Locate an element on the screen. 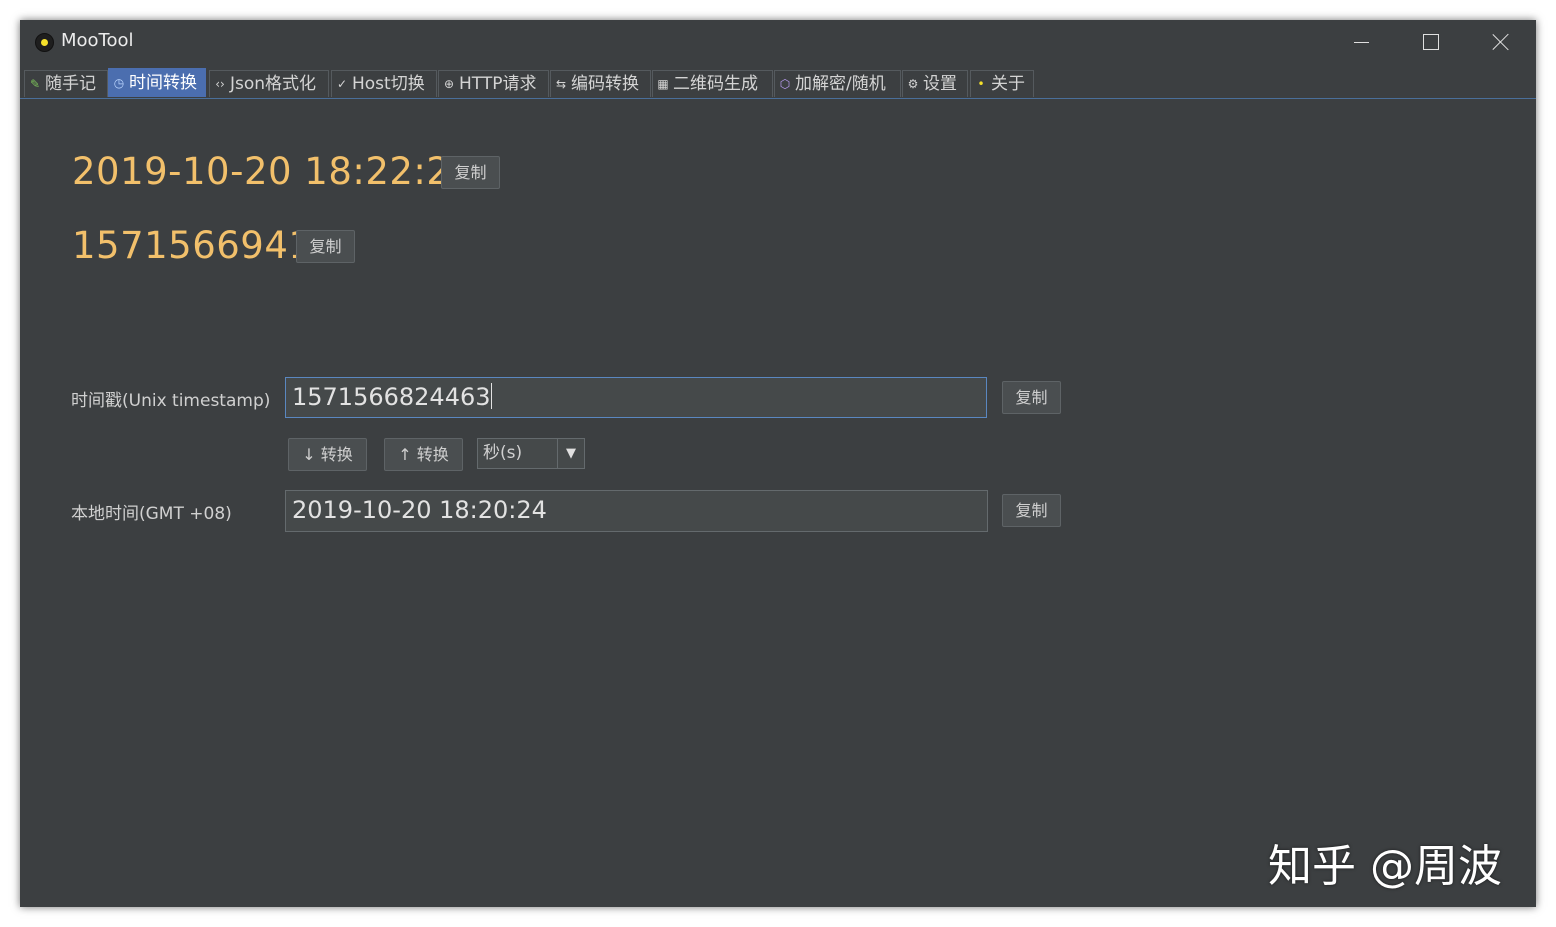 This screenshot has height=927, width=1556. local-time-label: 本地时间(GMT +08) is located at coordinates (151, 514).